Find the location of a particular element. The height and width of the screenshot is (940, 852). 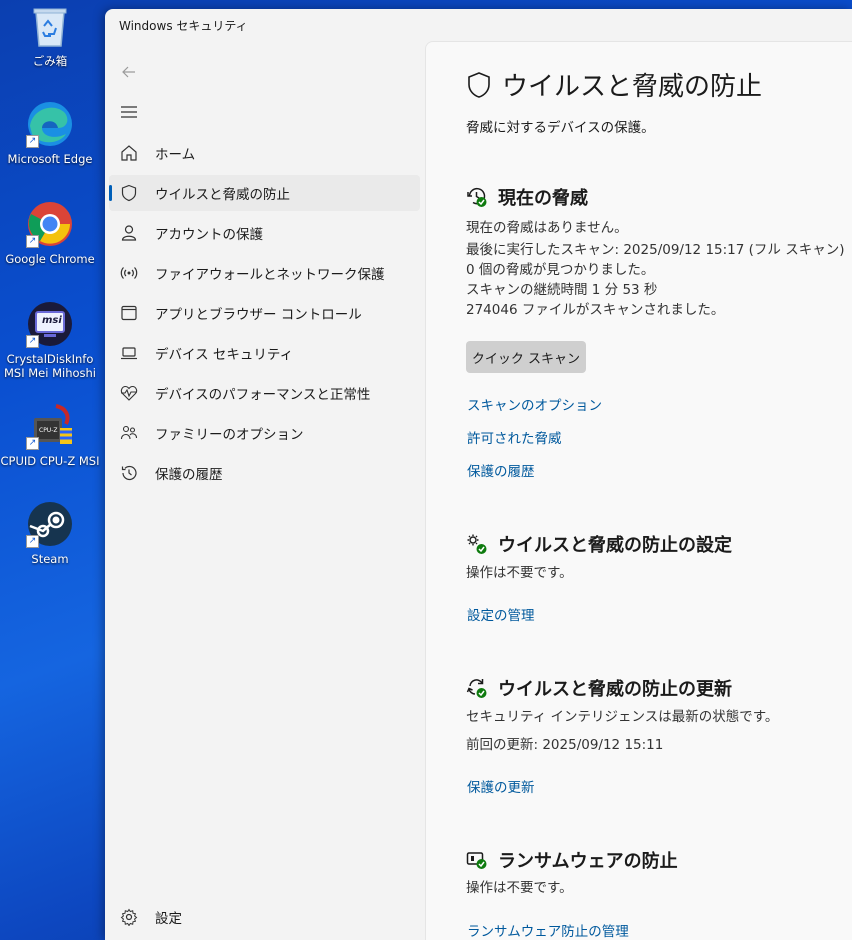

cpuz-icon: CPU-Z ↗ is located at coordinates (50, 426).